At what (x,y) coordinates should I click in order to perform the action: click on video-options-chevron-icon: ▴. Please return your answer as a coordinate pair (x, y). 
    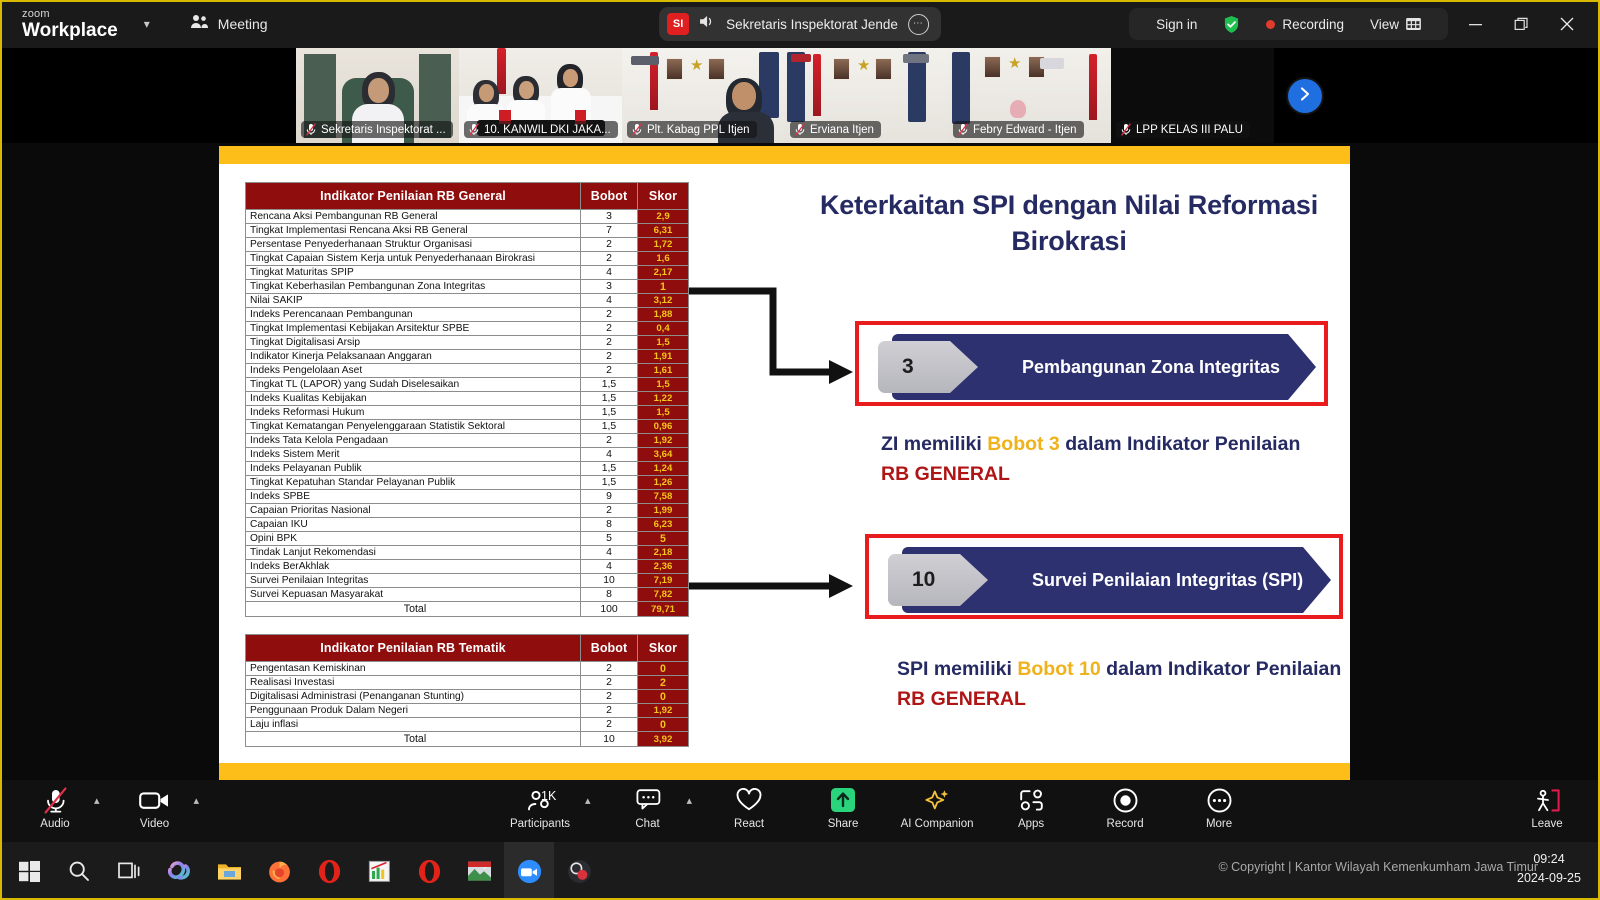
    Looking at the image, I should click on (197, 800).